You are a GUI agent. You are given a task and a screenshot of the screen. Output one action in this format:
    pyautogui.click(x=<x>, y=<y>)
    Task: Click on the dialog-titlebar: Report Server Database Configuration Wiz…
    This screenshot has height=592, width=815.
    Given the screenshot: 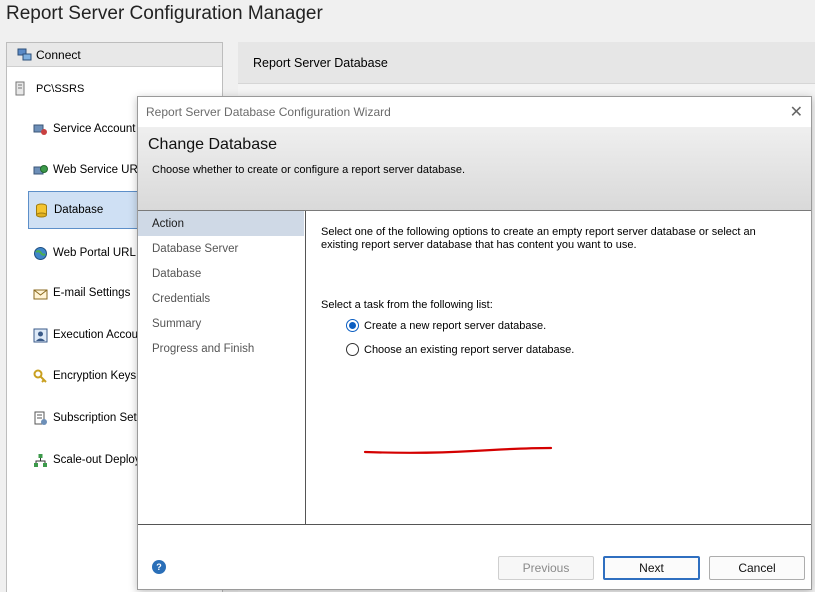 What is the action you would take?
    pyautogui.click(x=474, y=112)
    